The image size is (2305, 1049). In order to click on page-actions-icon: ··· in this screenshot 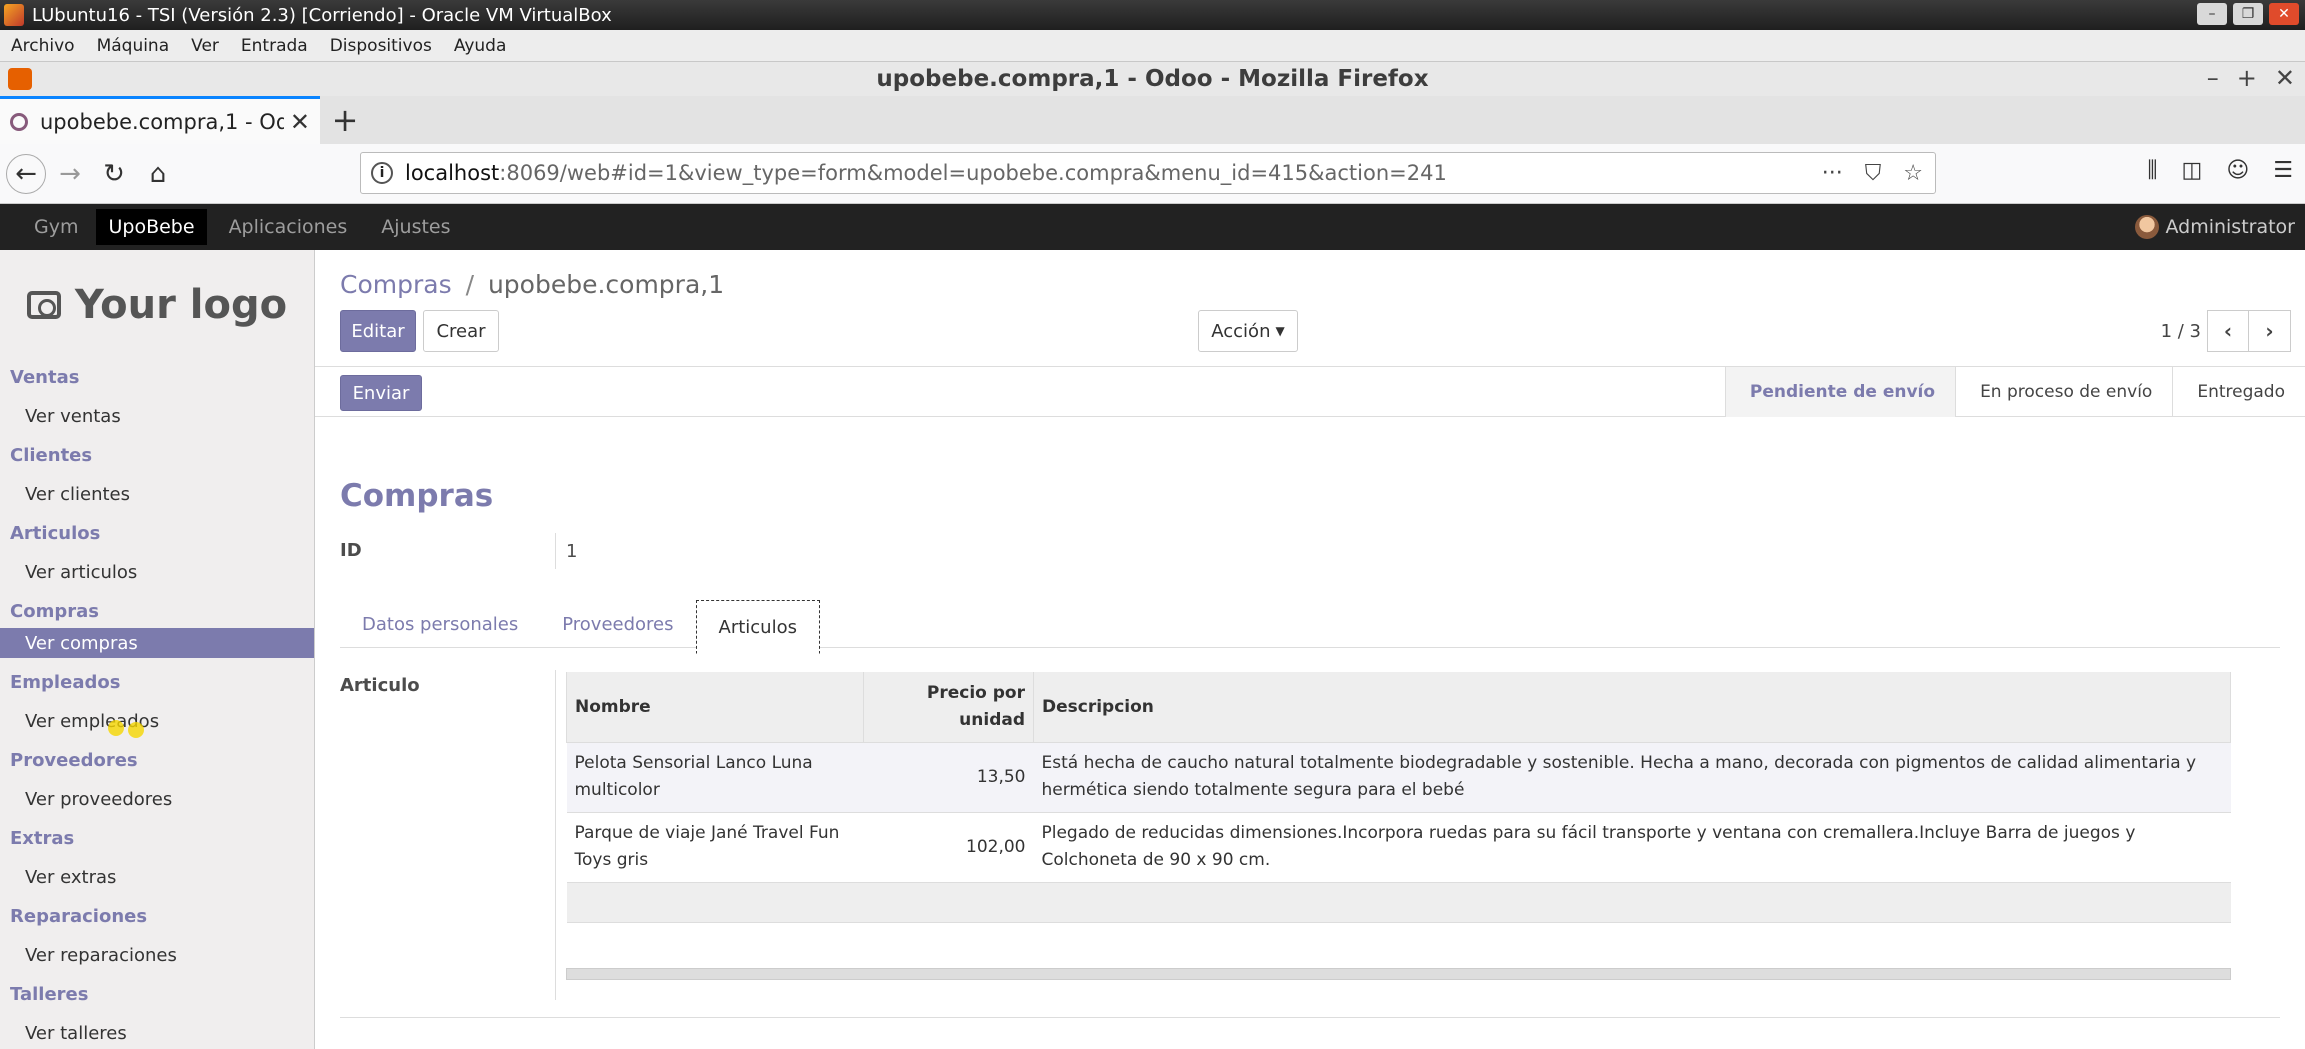, I will do `click(1832, 173)`.